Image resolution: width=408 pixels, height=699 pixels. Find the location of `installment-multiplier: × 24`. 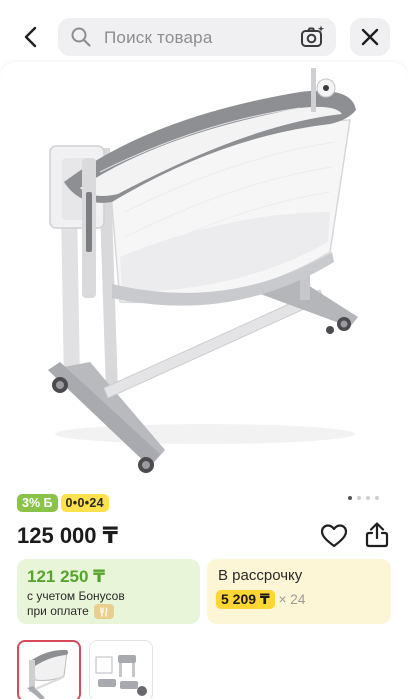

installment-multiplier: × 24 is located at coordinates (292, 599).